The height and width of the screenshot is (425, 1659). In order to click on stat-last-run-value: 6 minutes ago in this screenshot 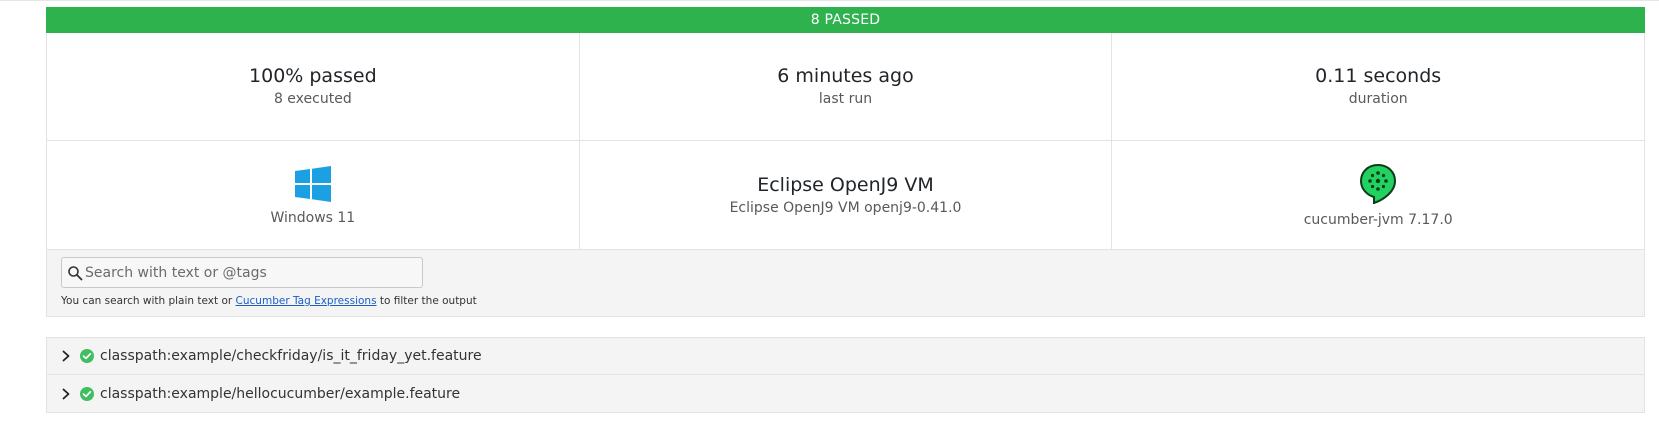, I will do `click(845, 76)`.